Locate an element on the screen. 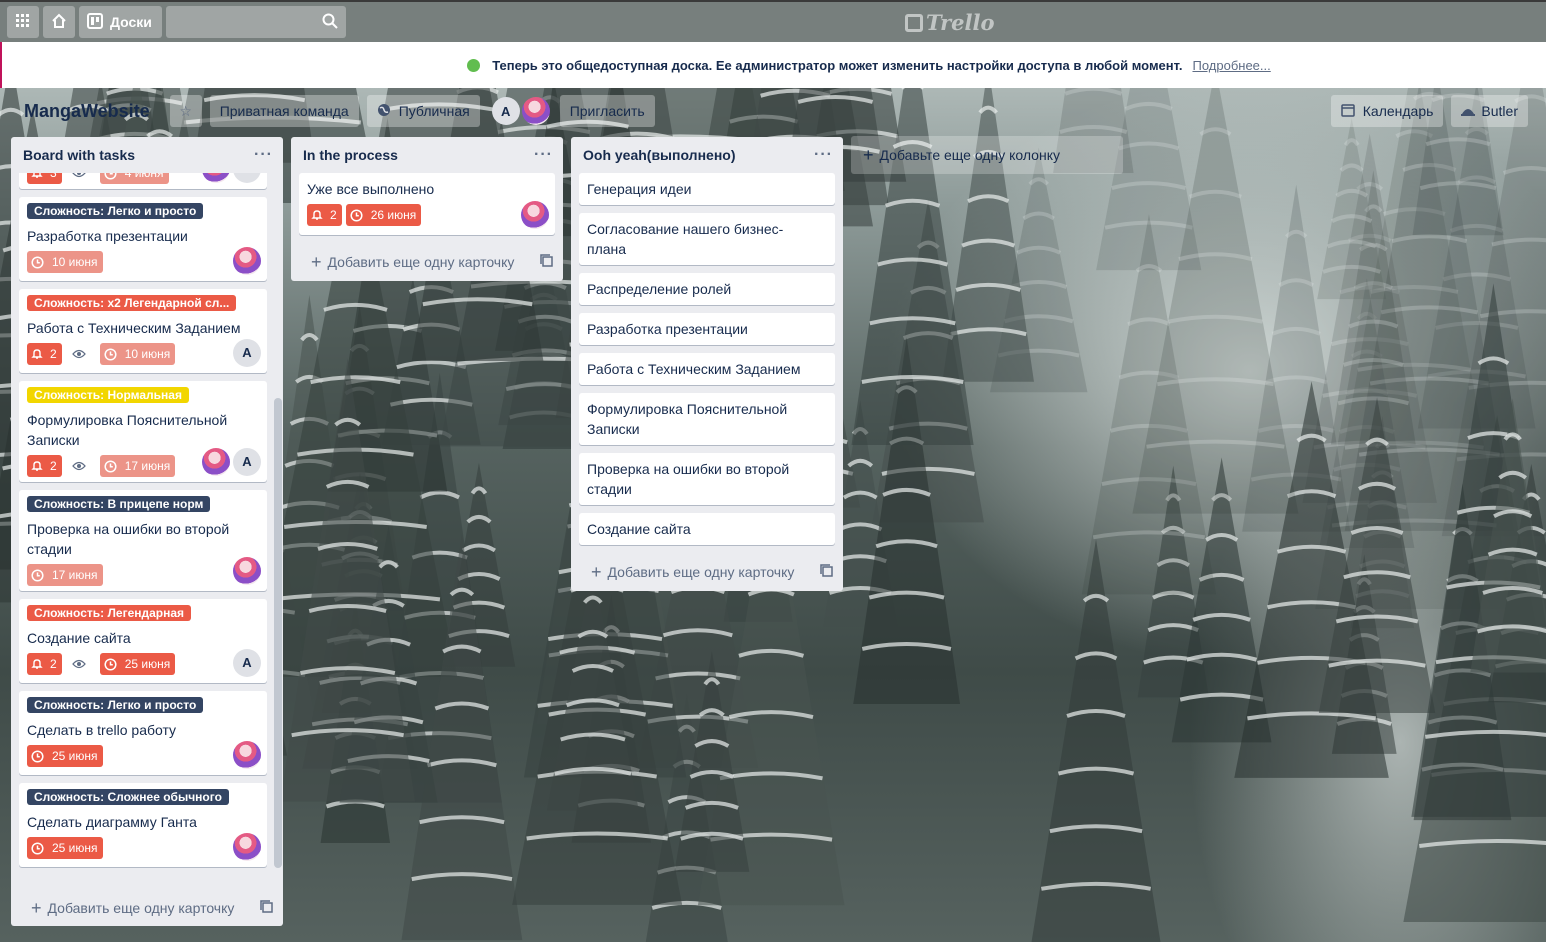 The height and width of the screenshot is (942, 1546). card-label: Сложность: Сложнее обычного is located at coordinates (128, 797).